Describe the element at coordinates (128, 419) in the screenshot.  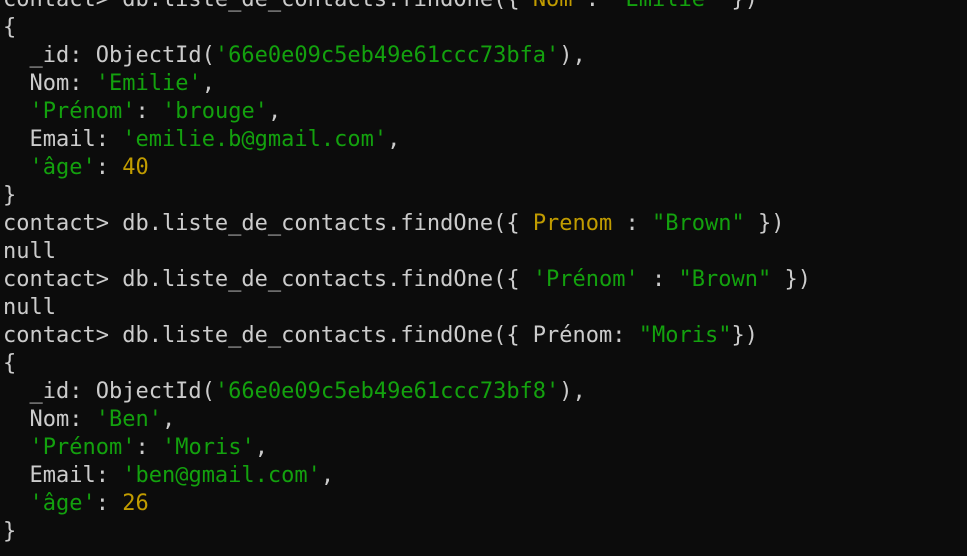
I see `token-string: 'Ben'` at that location.